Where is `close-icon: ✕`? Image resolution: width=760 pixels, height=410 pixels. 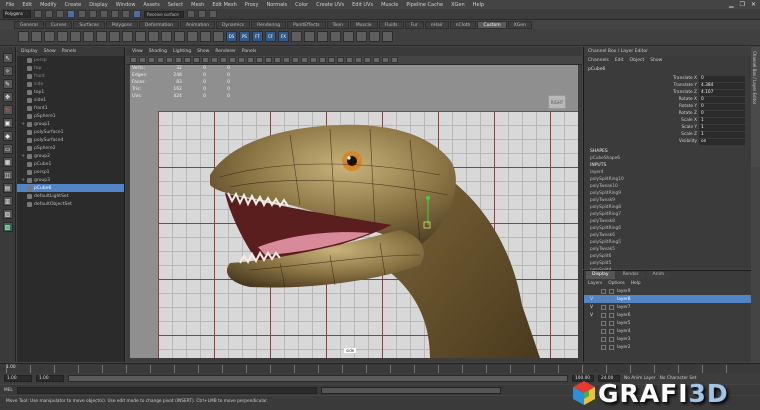
close-icon: ✕ is located at coordinates (753, 4).